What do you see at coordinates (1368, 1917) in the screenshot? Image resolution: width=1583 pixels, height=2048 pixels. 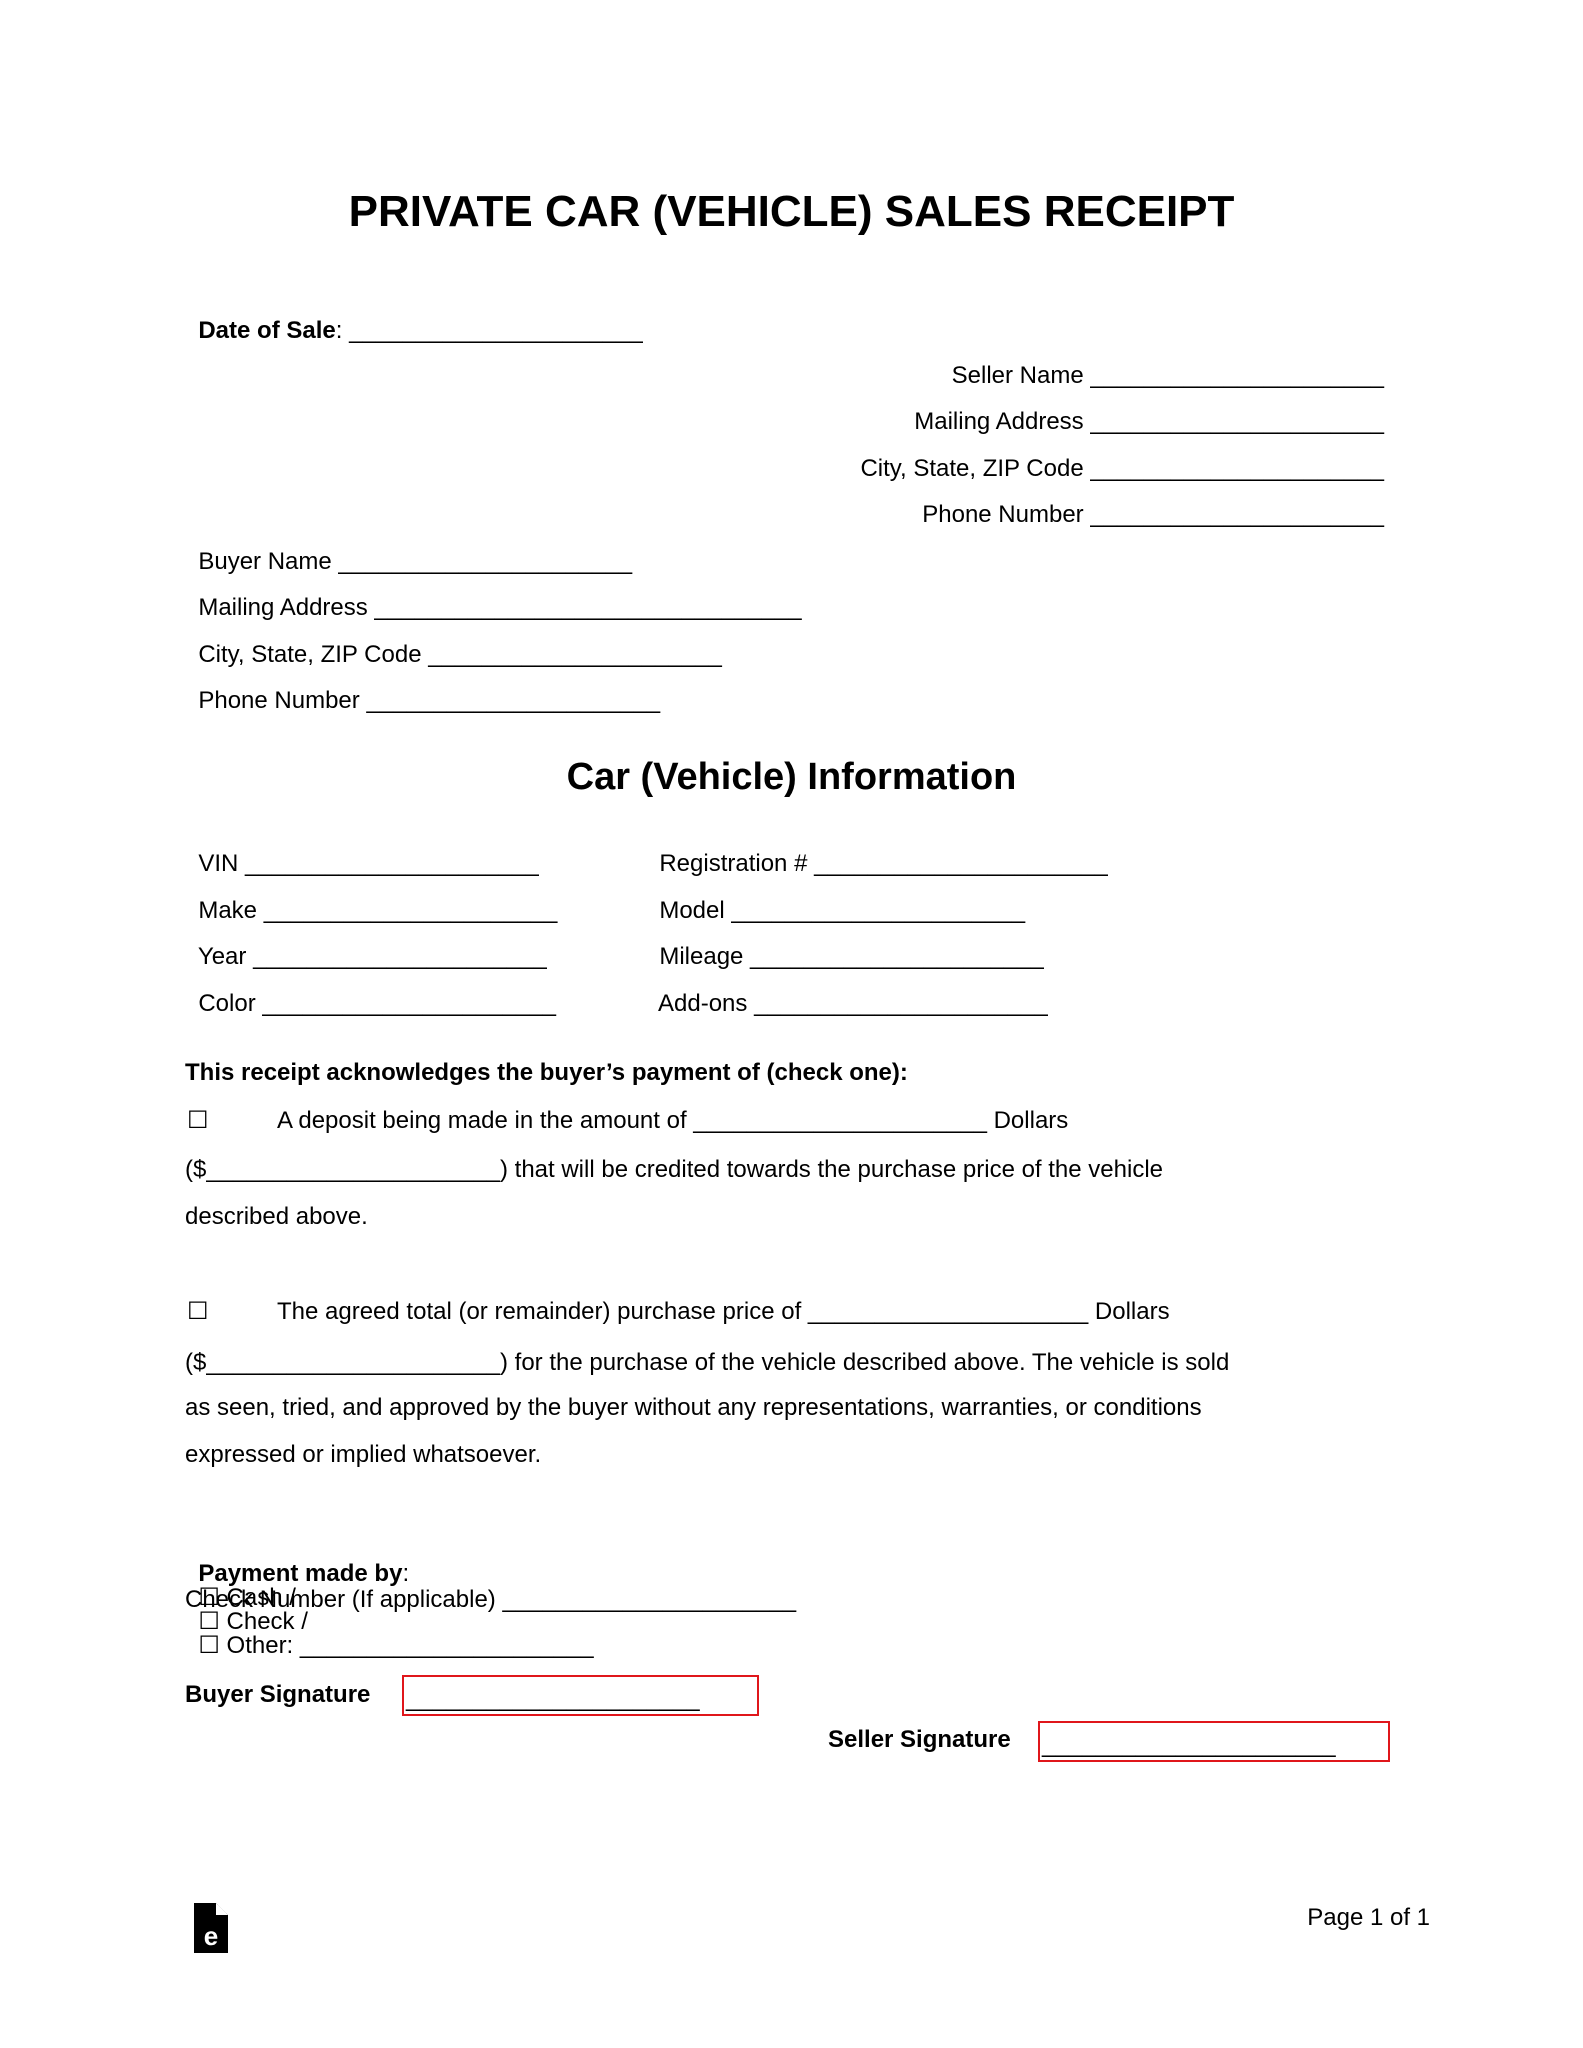 I see `page-number: Page 1 of 1` at bounding box center [1368, 1917].